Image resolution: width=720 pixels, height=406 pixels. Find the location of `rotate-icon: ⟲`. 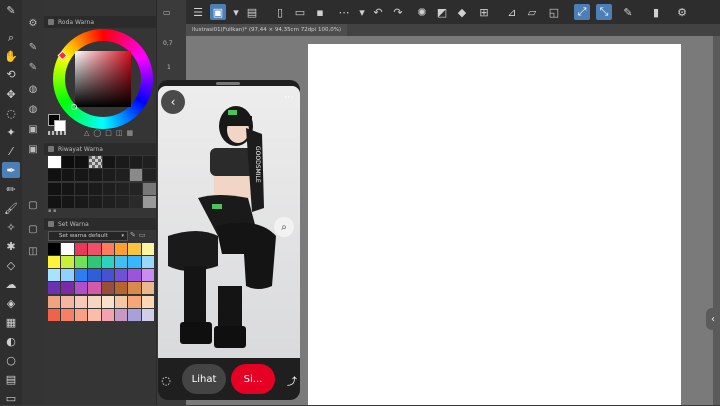

rotate-icon: ⟲ is located at coordinates (11, 74).